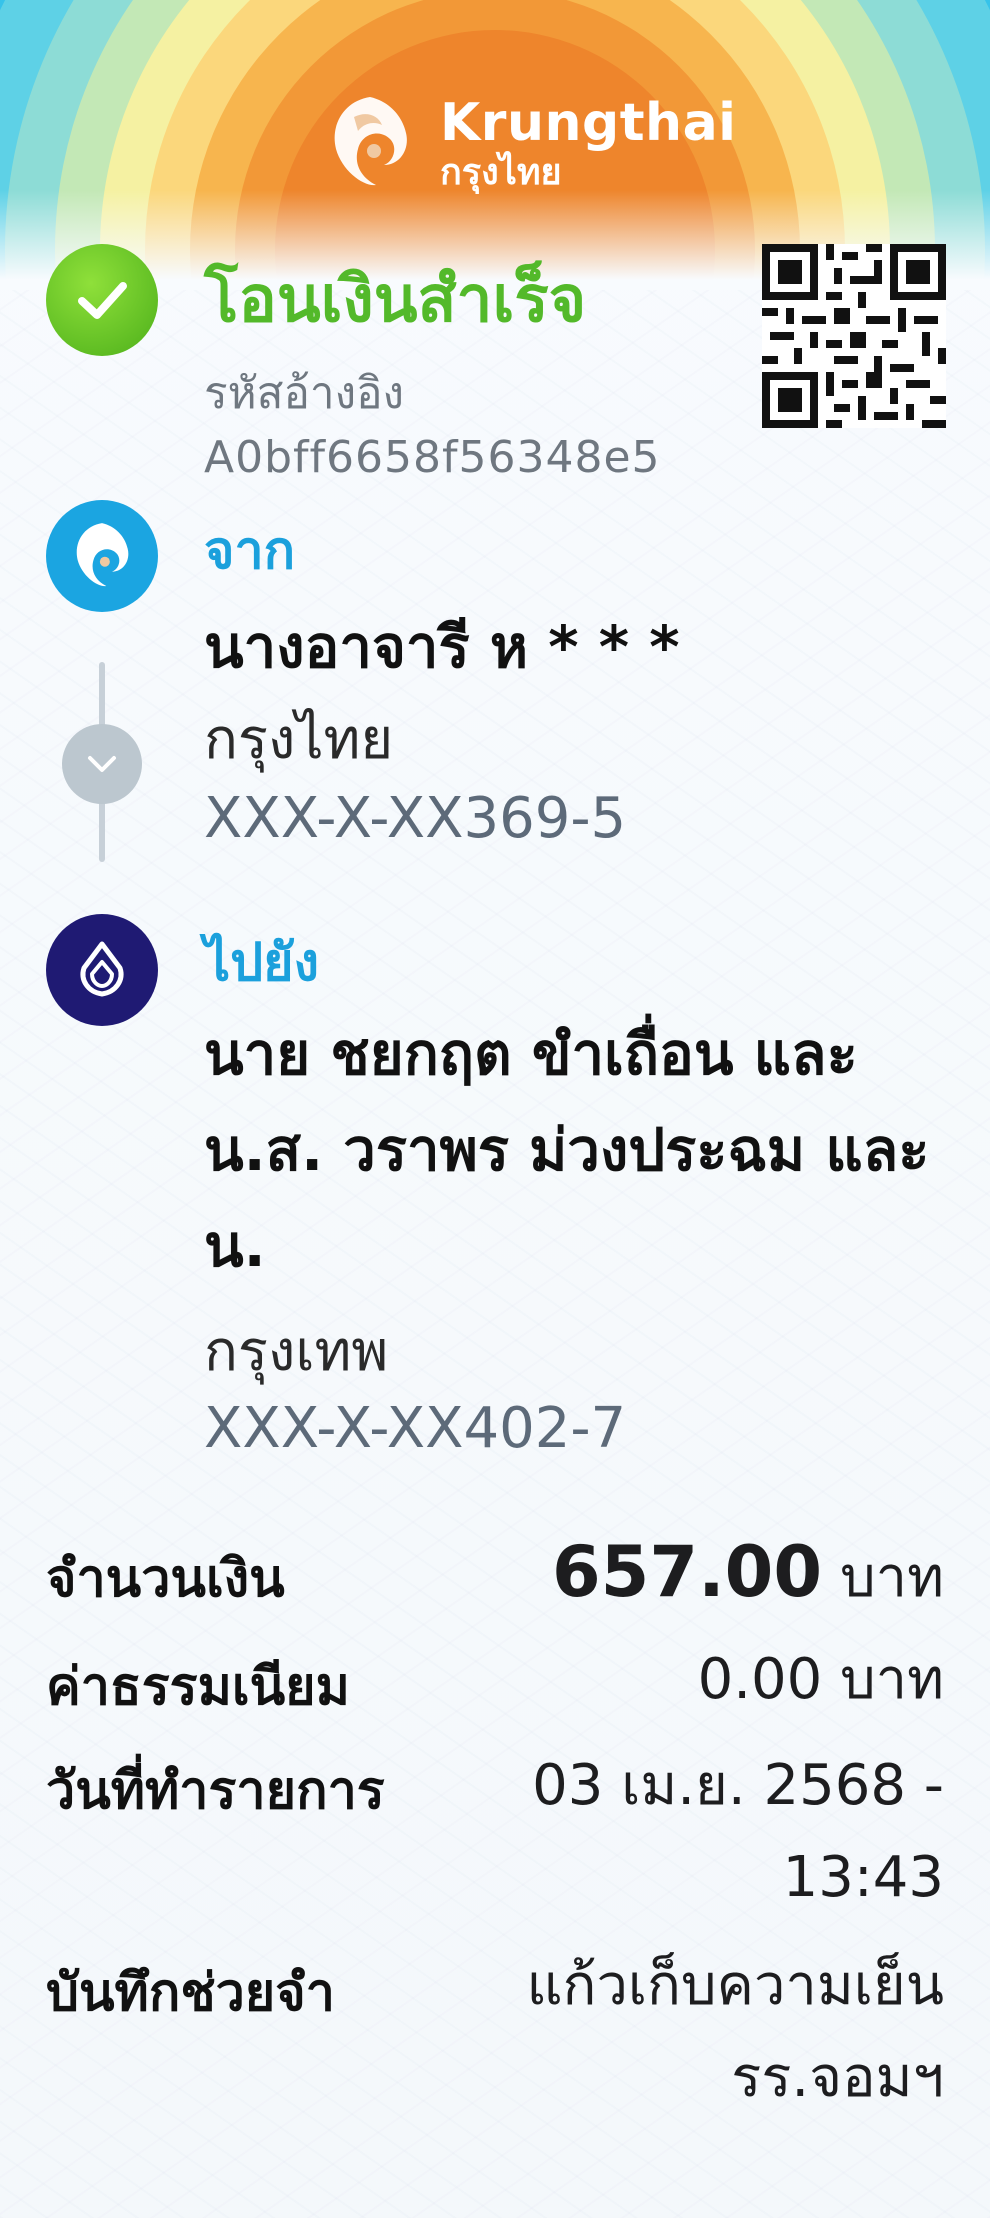  What do you see at coordinates (820, 1679) in the screenshot?
I see `fee-value: 0.00 บาท` at bounding box center [820, 1679].